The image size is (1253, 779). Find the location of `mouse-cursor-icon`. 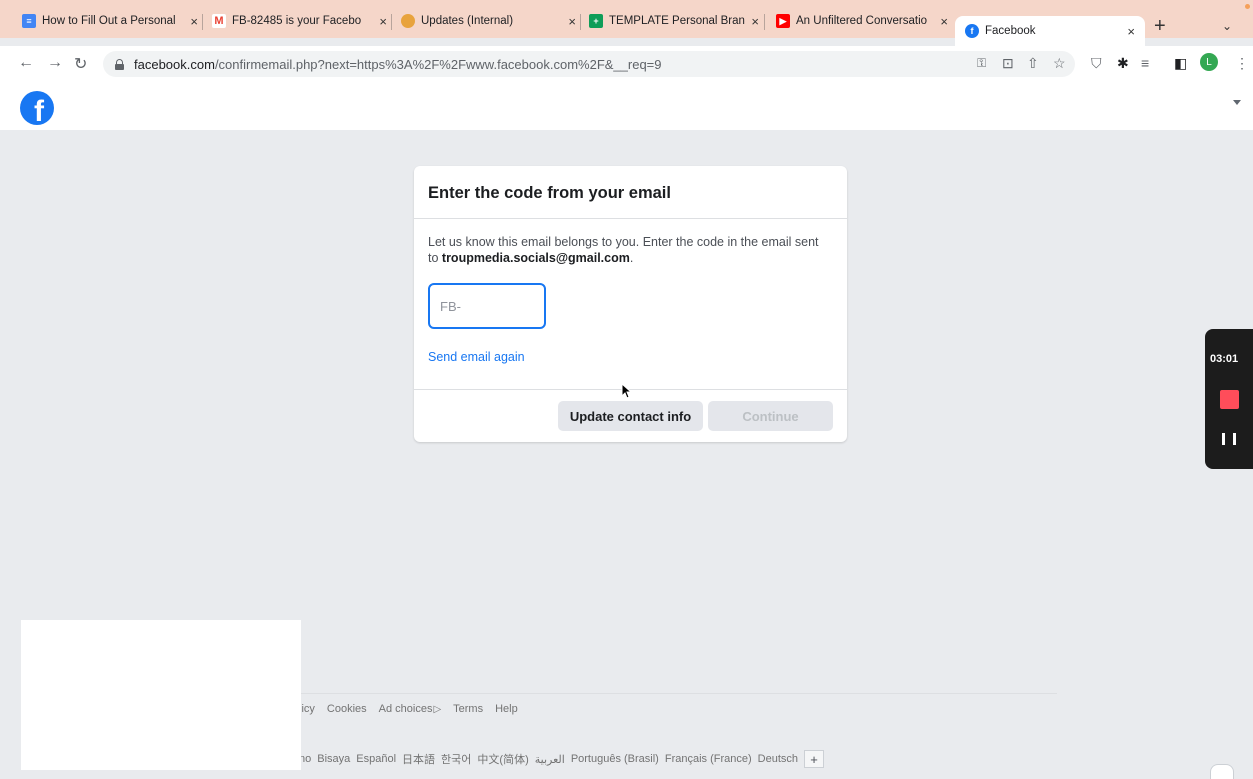

mouse-cursor-icon is located at coordinates (627, 391).